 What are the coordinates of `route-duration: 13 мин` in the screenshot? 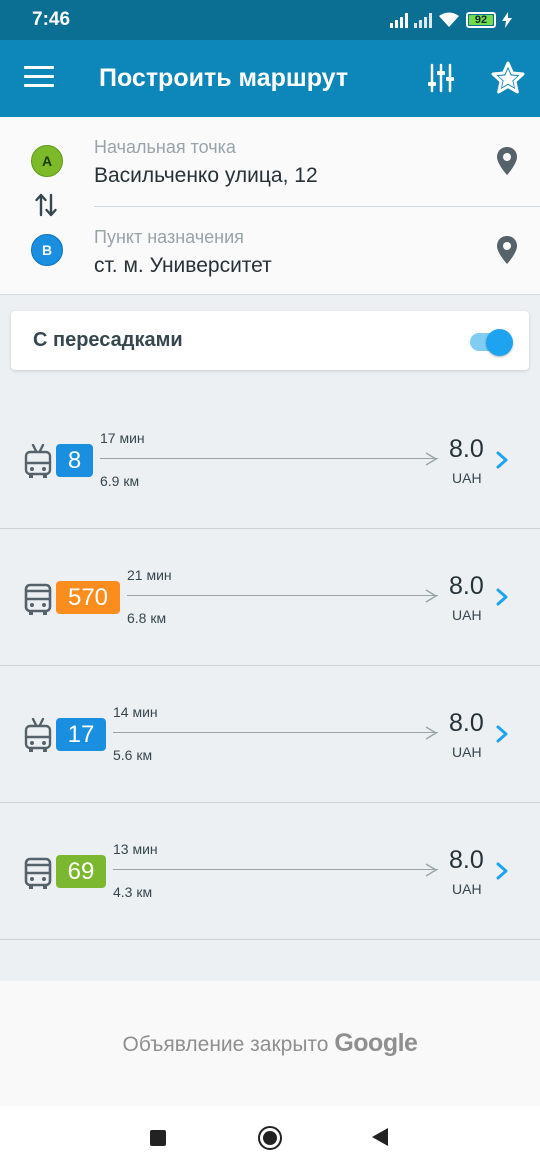 It's located at (135, 849).